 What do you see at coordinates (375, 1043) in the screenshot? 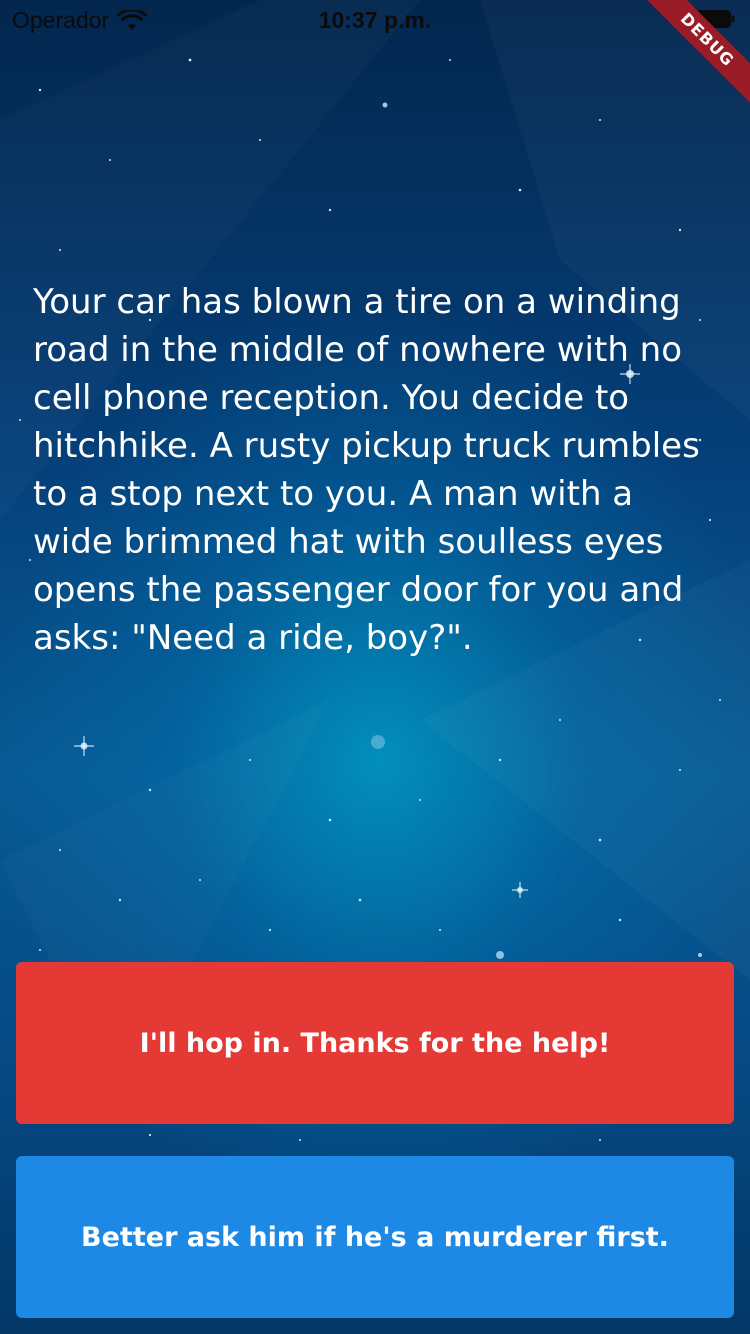
I see `choice-1-button: I'll hop in. Thanks for the help!` at bounding box center [375, 1043].